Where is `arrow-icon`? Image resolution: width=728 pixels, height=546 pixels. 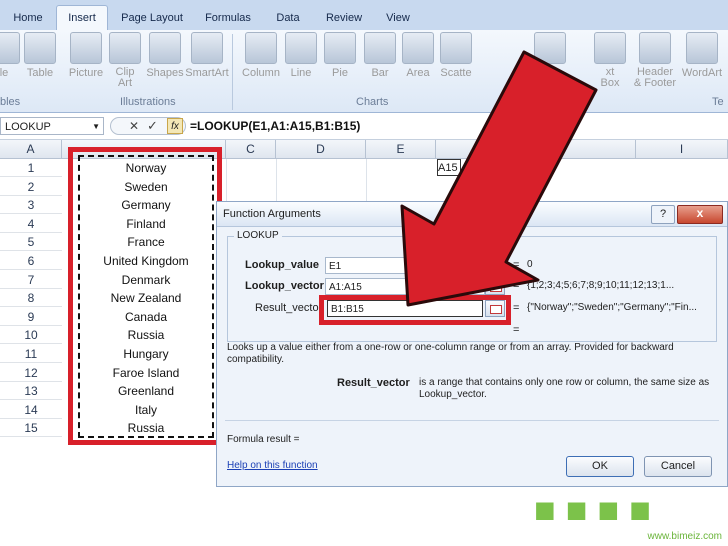
arrow-icon is located at coordinates (499, 178).